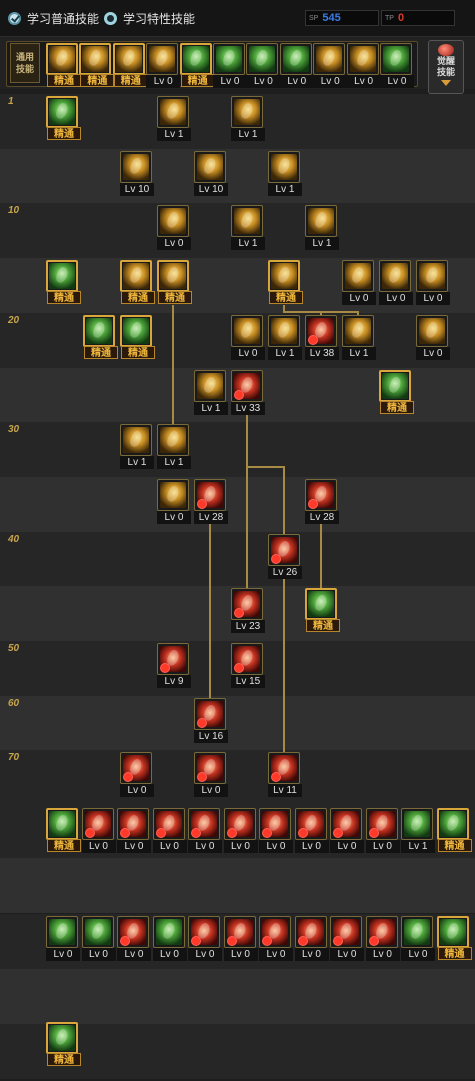 The image size is (475, 1081). Describe the element at coordinates (248, 392) in the screenshot. I see `skill-slot: Lv 33` at that location.